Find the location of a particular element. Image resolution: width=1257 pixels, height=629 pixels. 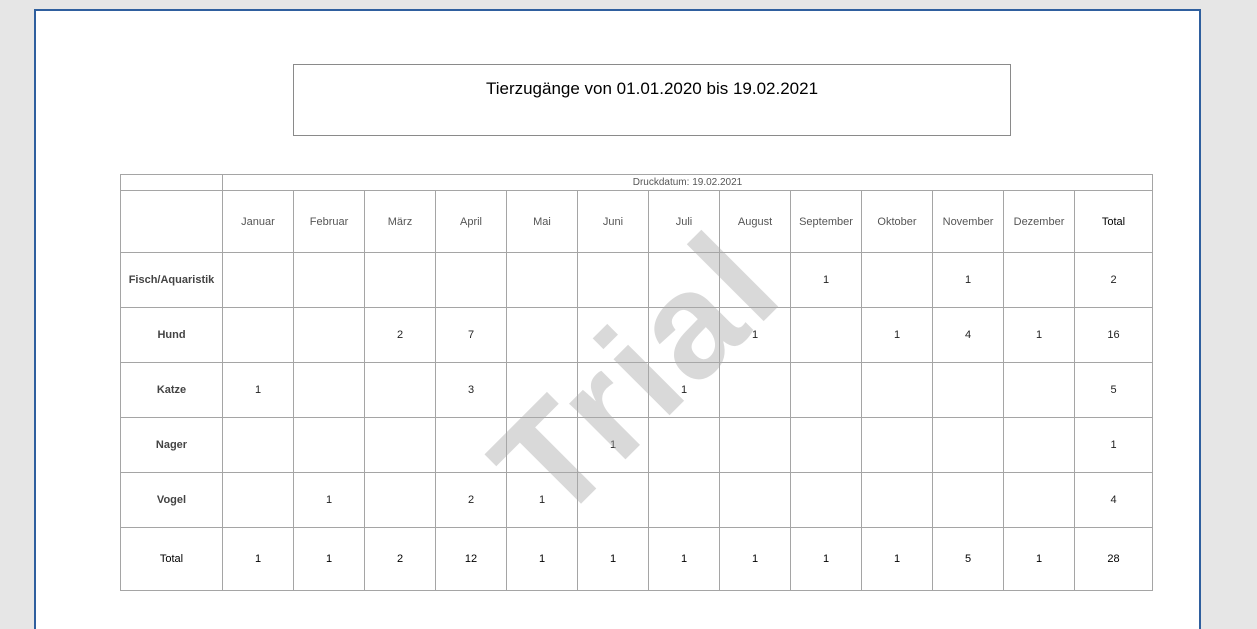

column-header: Juni is located at coordinates (613, 221).